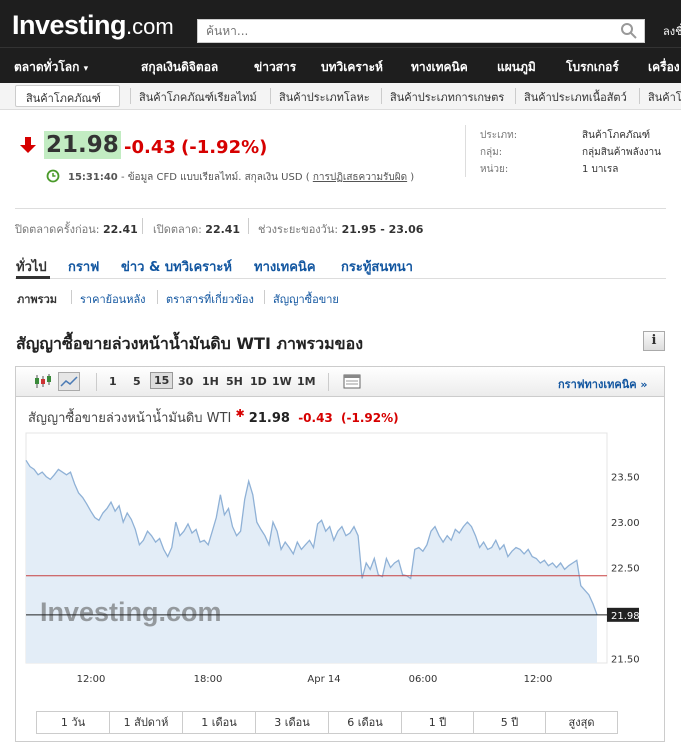  Describe the element at coordinates (86, 69) in the screenshot. I see `chevron-down-icon: ▾` at that location.